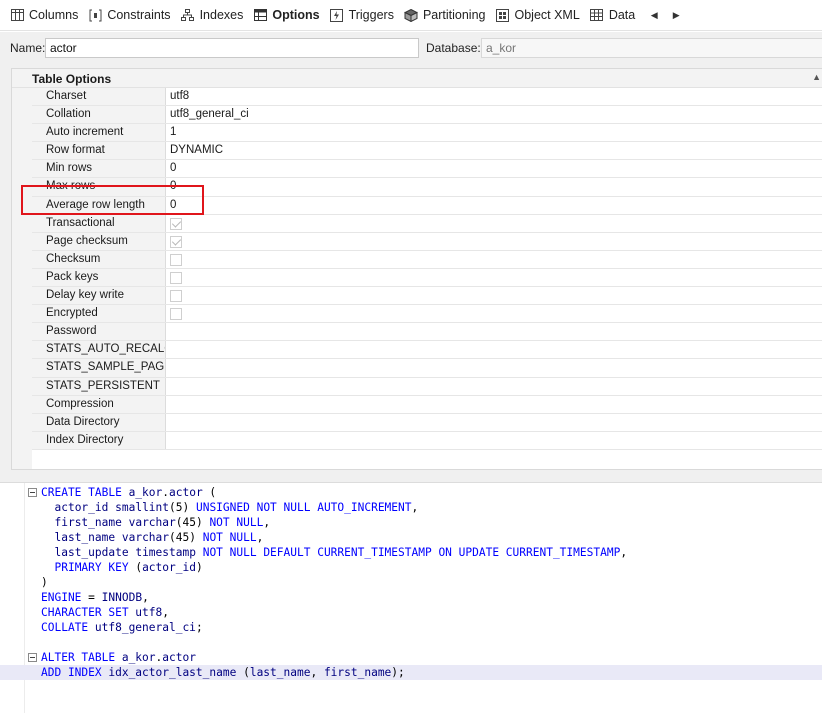 This screenshot has height=713, width=822. I want to click on code-token: last_name, so click(85, 537).